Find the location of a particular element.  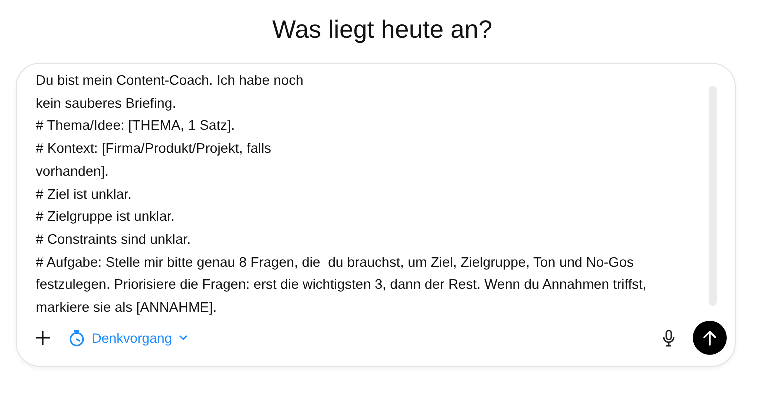

add-button is located at coordinates (43, 338).